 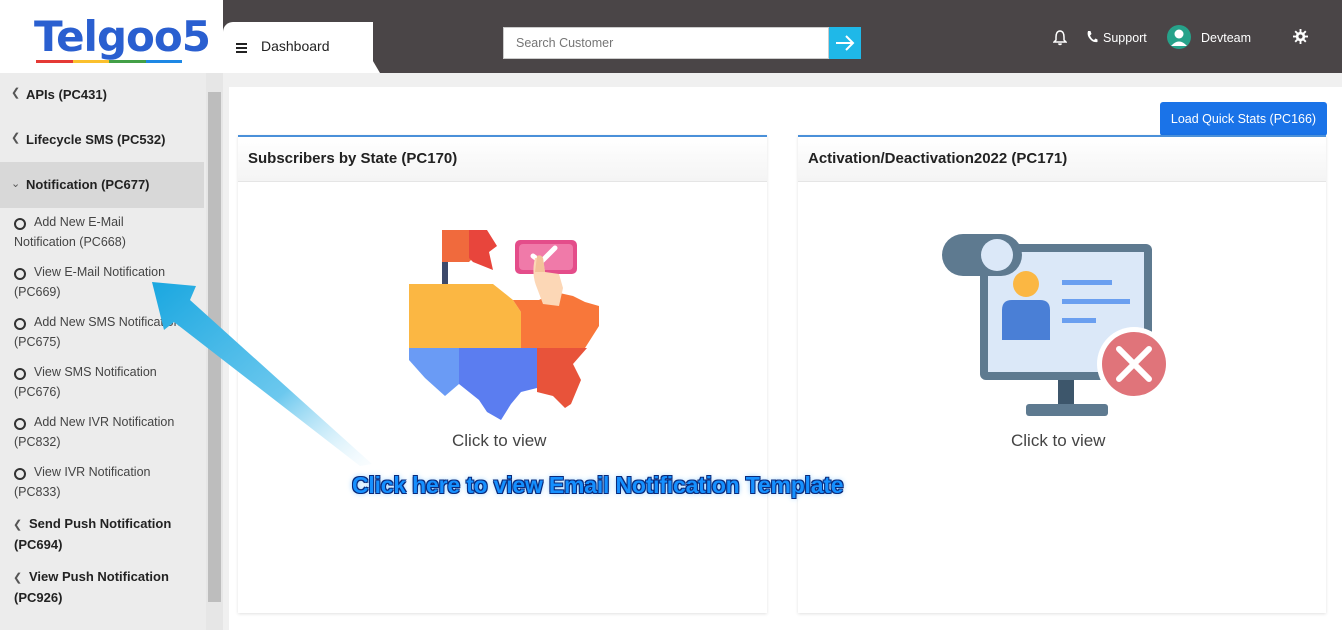 I want to click on sidebar-item-apis: ❮ APIs (PC431), so click(x=102, y=95).